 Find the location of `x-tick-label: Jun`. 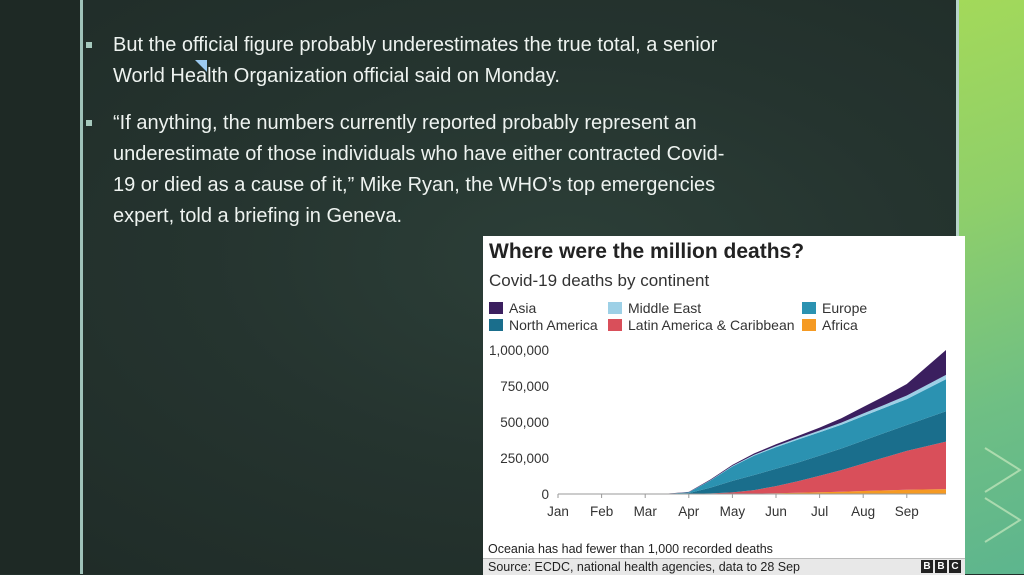

x-tick-label: Jun is located at coordinates (776, 511).